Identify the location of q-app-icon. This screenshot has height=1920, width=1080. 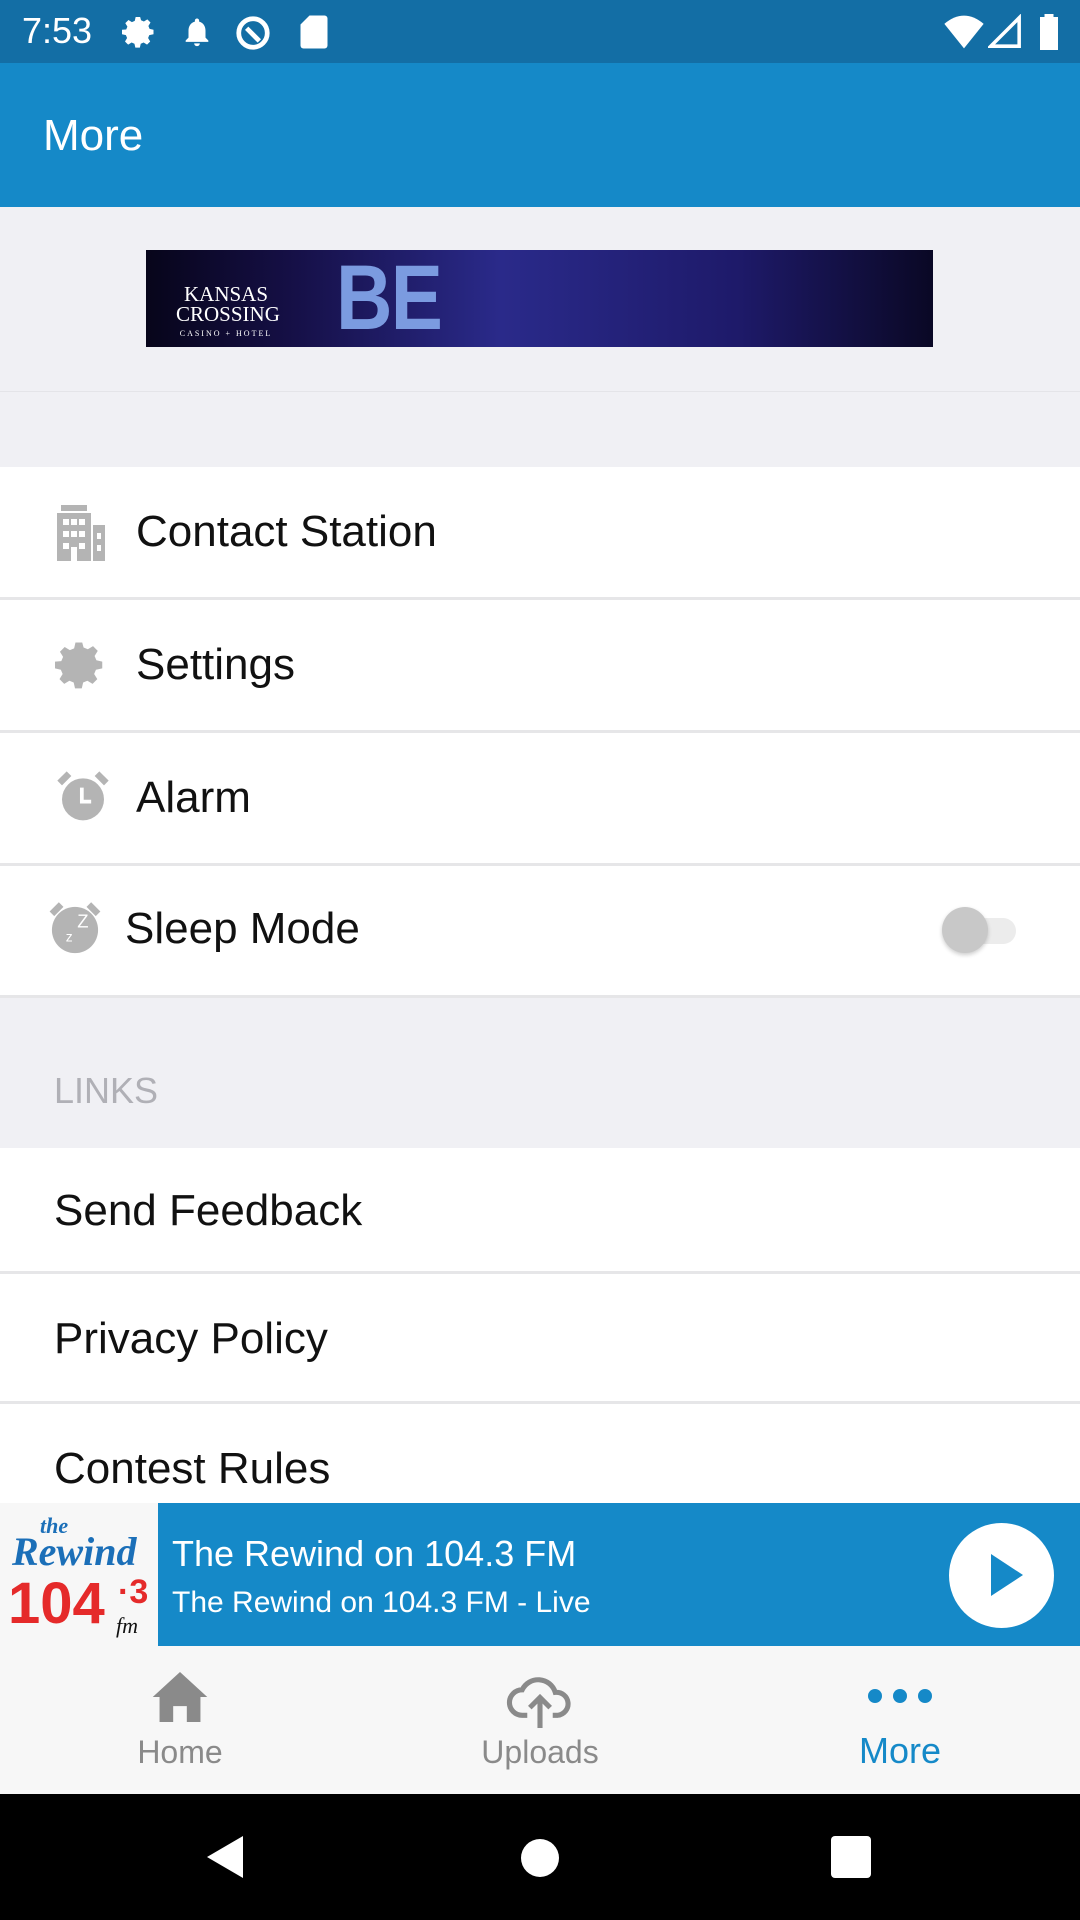
(253, 33).